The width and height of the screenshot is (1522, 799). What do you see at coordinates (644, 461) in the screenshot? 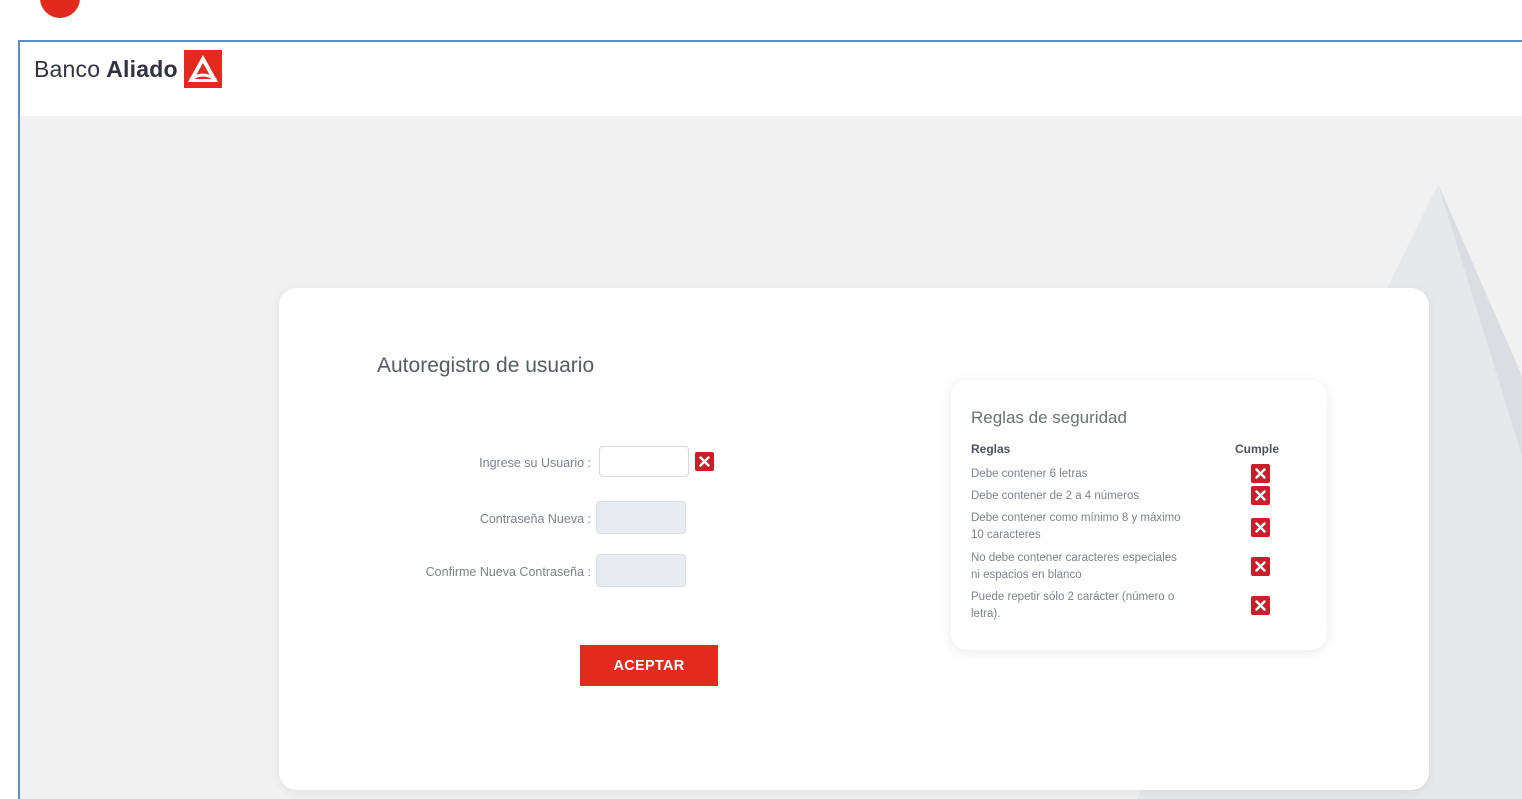
I see `user-input` at bounding box center [644, 461].